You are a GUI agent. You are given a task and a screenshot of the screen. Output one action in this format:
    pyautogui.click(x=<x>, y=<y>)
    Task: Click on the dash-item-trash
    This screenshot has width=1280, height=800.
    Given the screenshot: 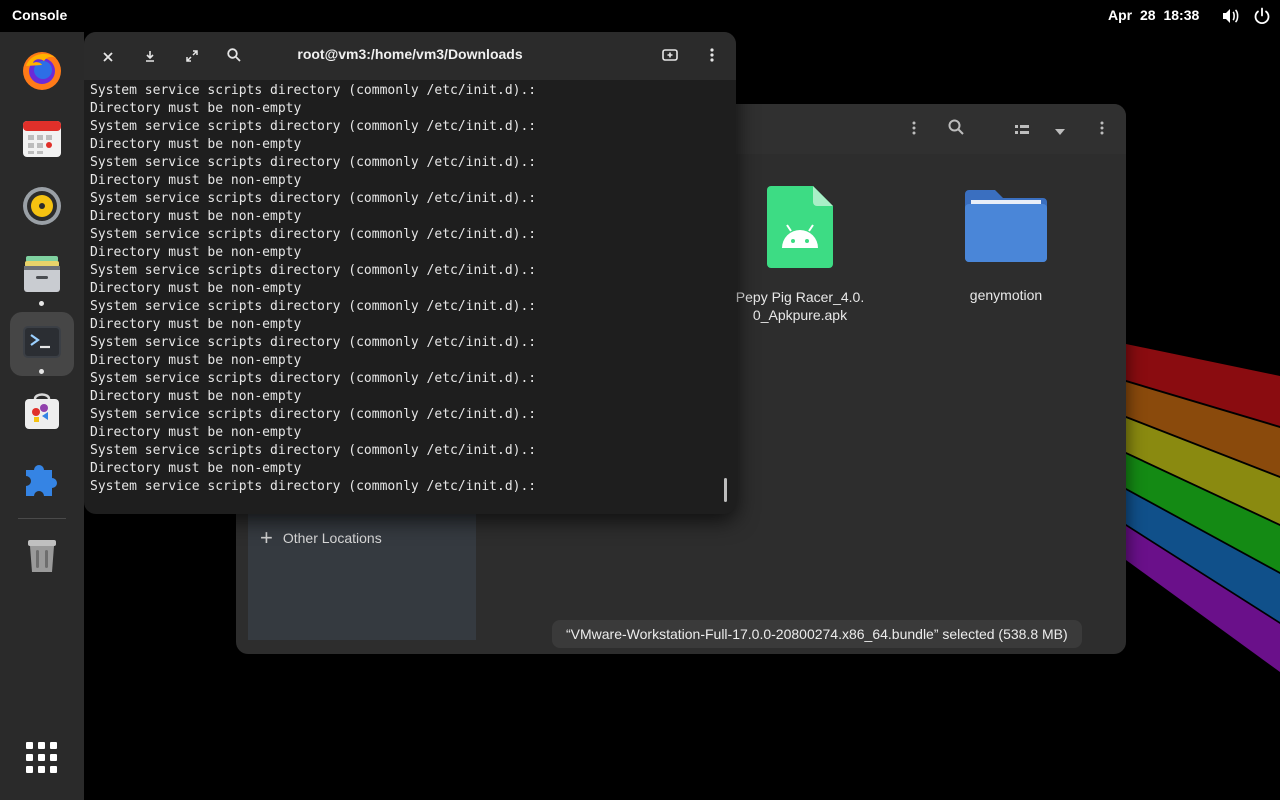 What is the action you would take?
    pyautogui.click(x=42, y=556)
    